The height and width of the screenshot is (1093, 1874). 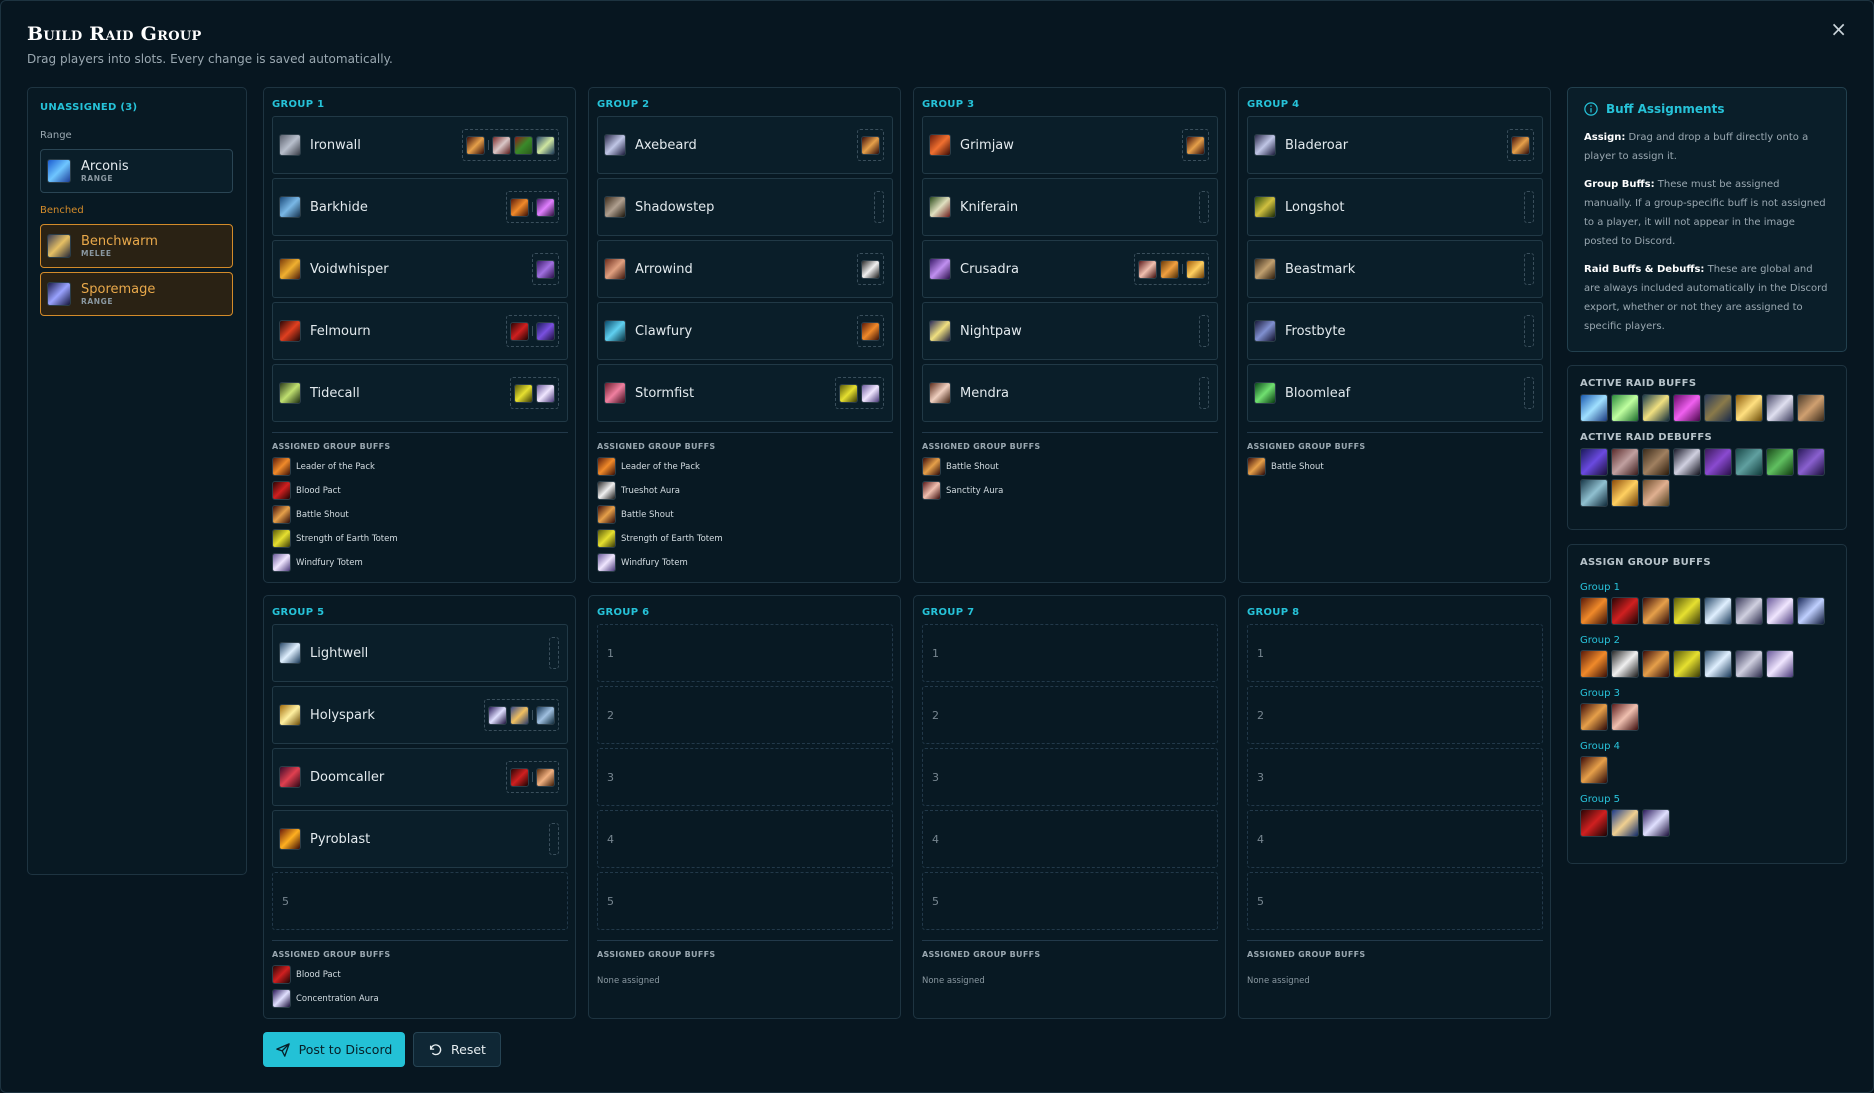 What do you see at coordinates (420, 715) in the screenshot?
I see `player-slot-holyspark: Holyspark` at bounding box center [420, 715].